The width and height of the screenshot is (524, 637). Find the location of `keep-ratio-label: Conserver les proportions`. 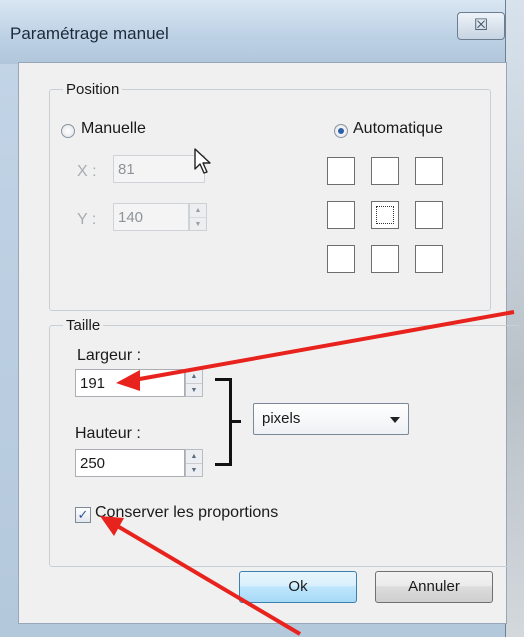

keep-ratio-label: Conserver les proportions is located at coordinates (186, 513).